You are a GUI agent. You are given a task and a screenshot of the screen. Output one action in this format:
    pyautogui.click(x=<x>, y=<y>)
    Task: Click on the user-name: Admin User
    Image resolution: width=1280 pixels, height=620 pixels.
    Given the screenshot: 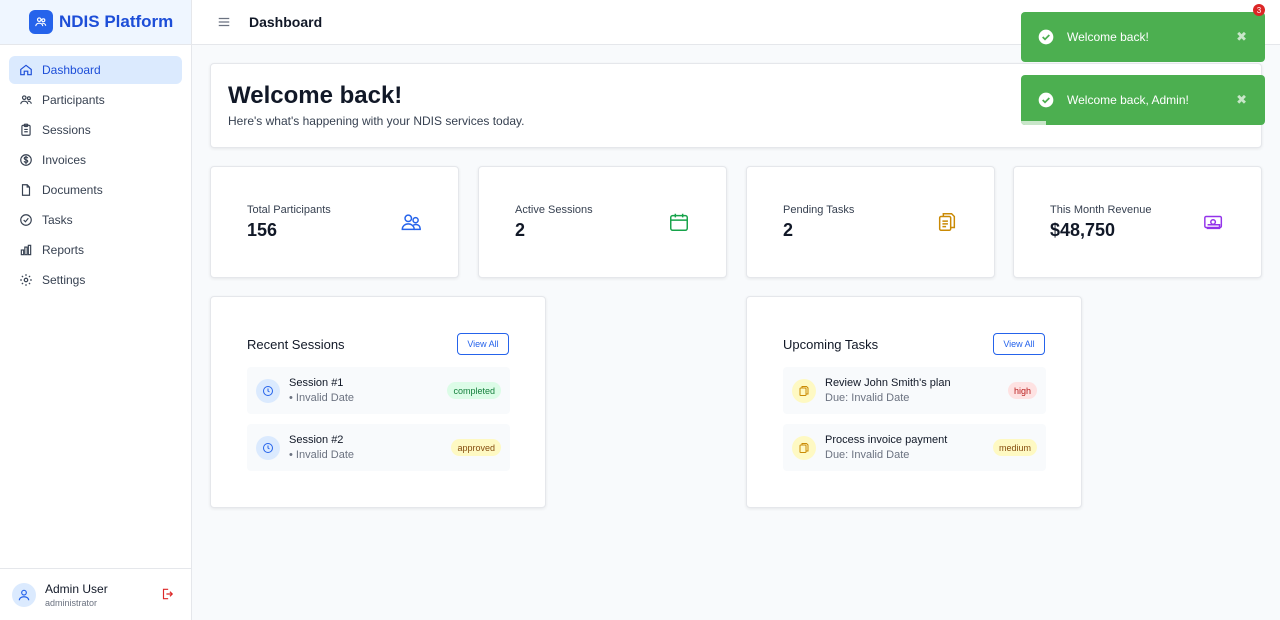 What is the action you would take?
    pyautogui.click(x=76, y=588)
    